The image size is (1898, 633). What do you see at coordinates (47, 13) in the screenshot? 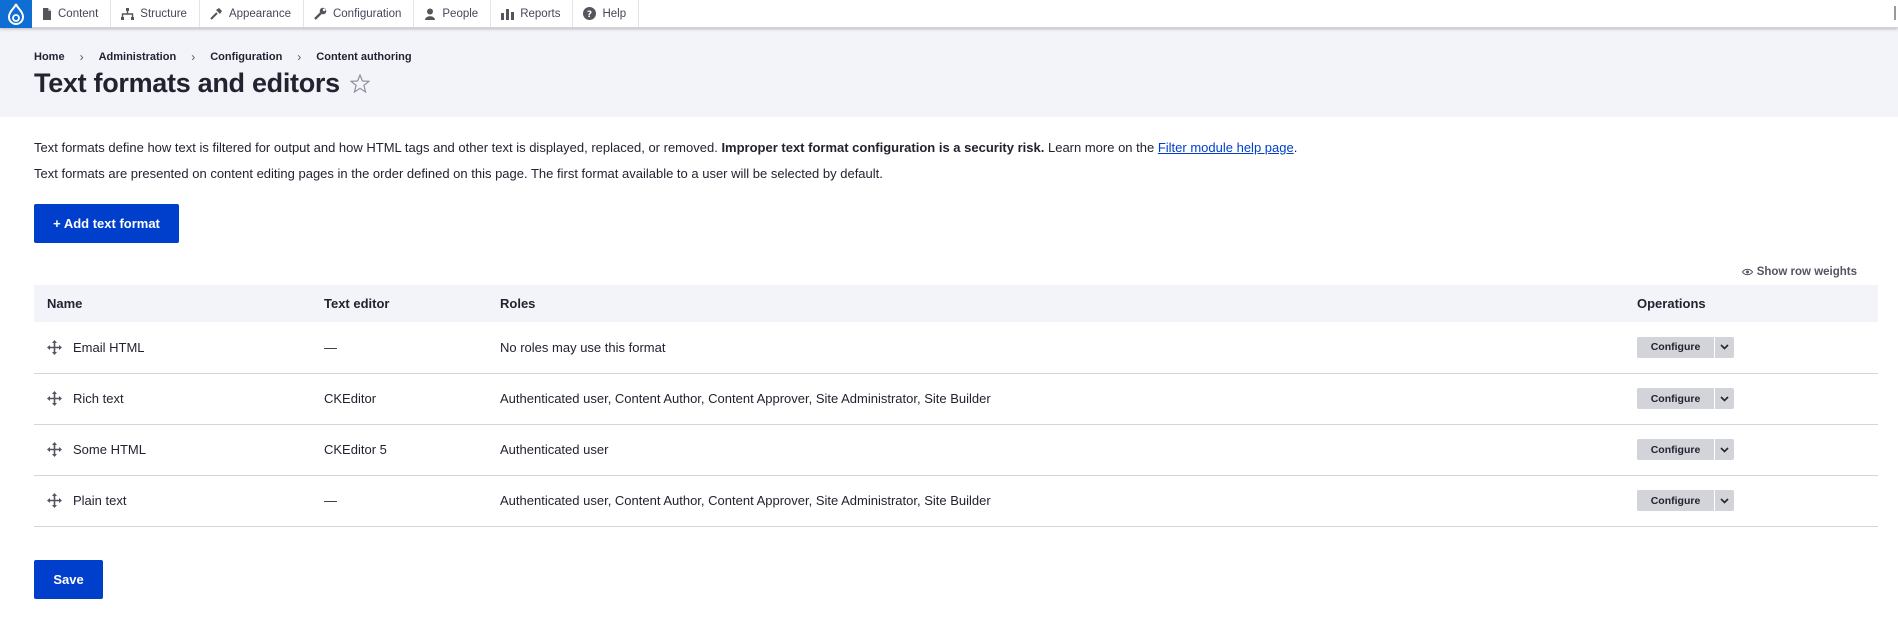
I see `file-icon` at bounding box center [47, 13].